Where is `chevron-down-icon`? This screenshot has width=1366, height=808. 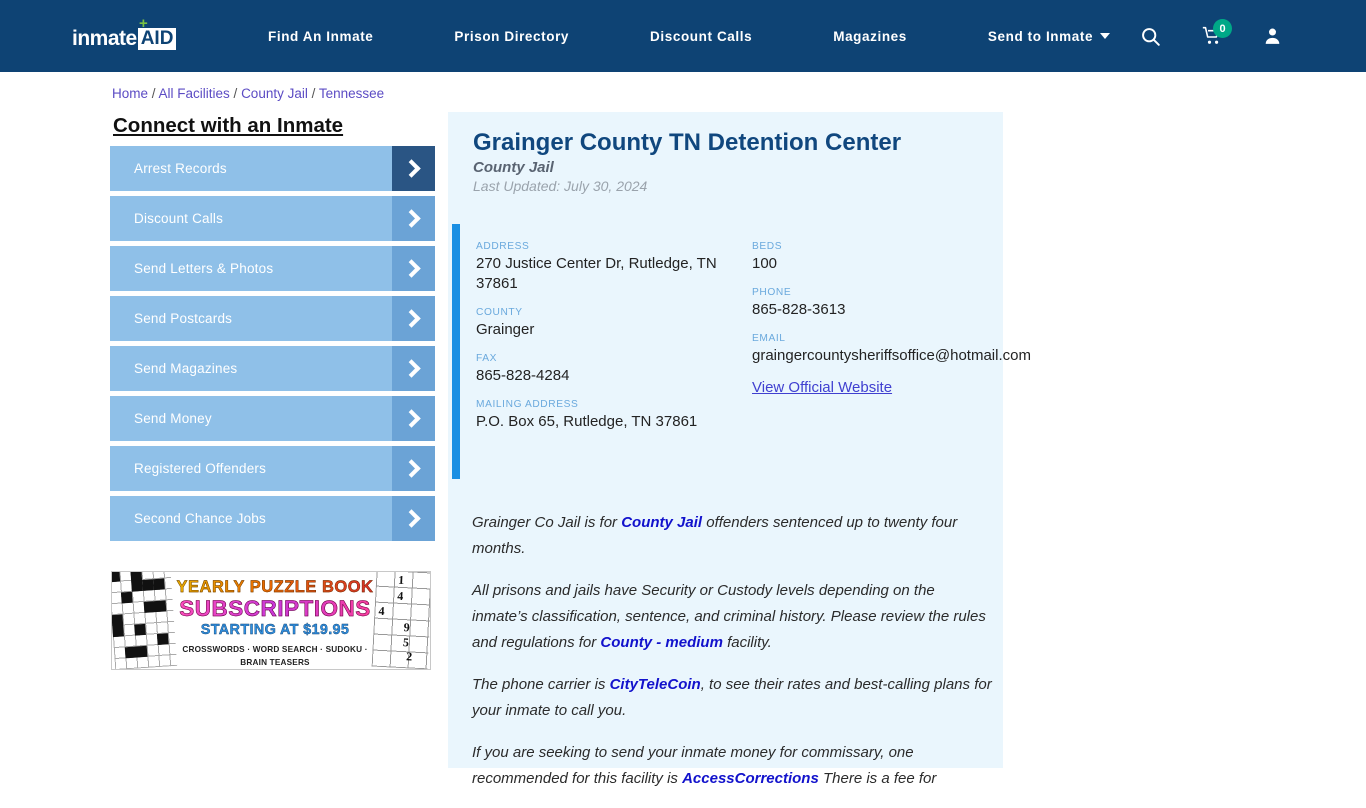
chevron-down-icon is located at coordinates (1105, 35).